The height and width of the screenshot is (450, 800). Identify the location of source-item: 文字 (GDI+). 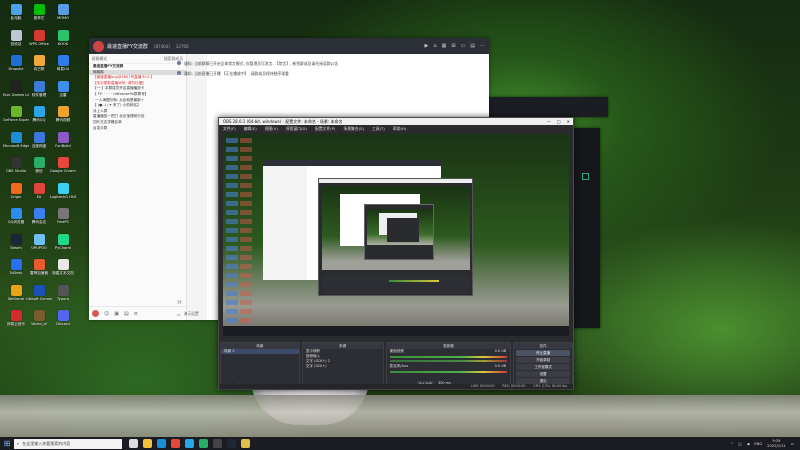
(343, 366).